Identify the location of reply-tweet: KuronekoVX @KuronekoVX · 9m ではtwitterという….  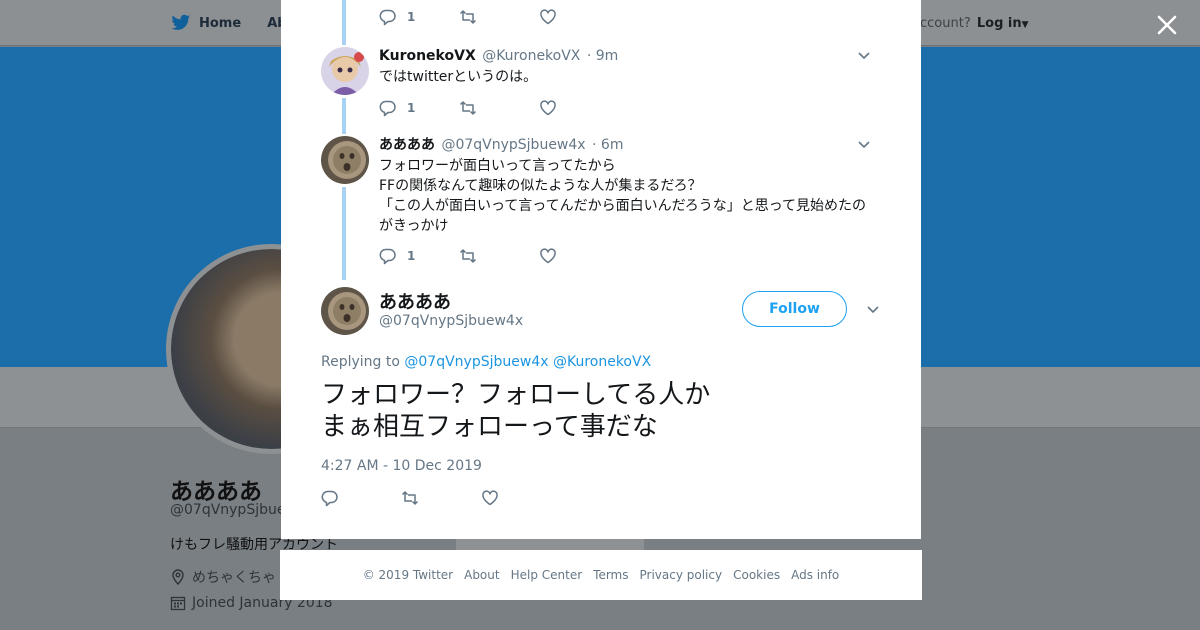
(601, 87).